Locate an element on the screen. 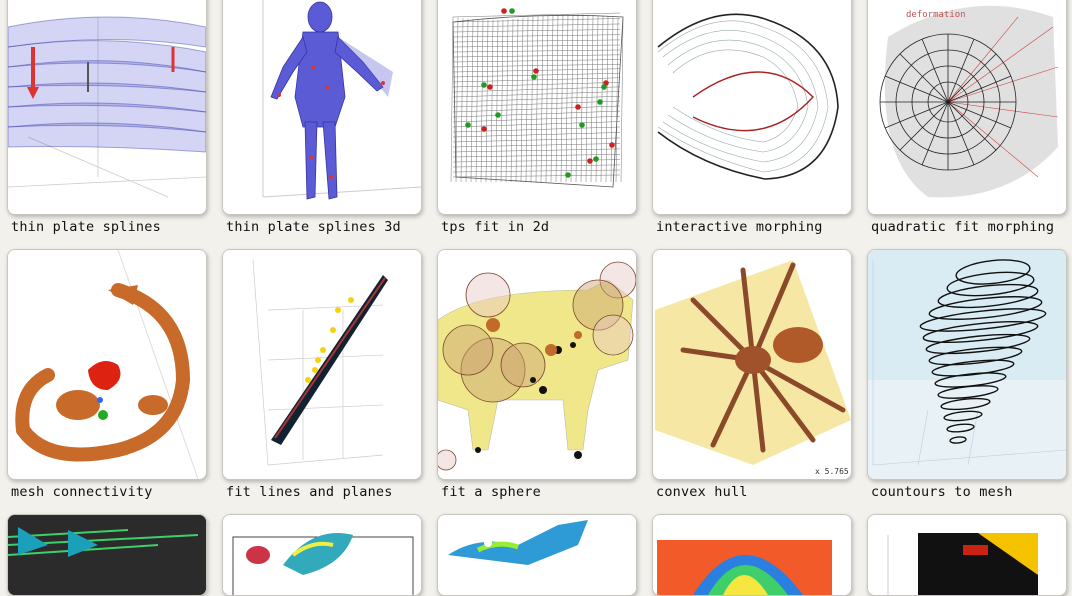  thumb-convex-hull: x 5.765 is located at coordinates (752, 364).